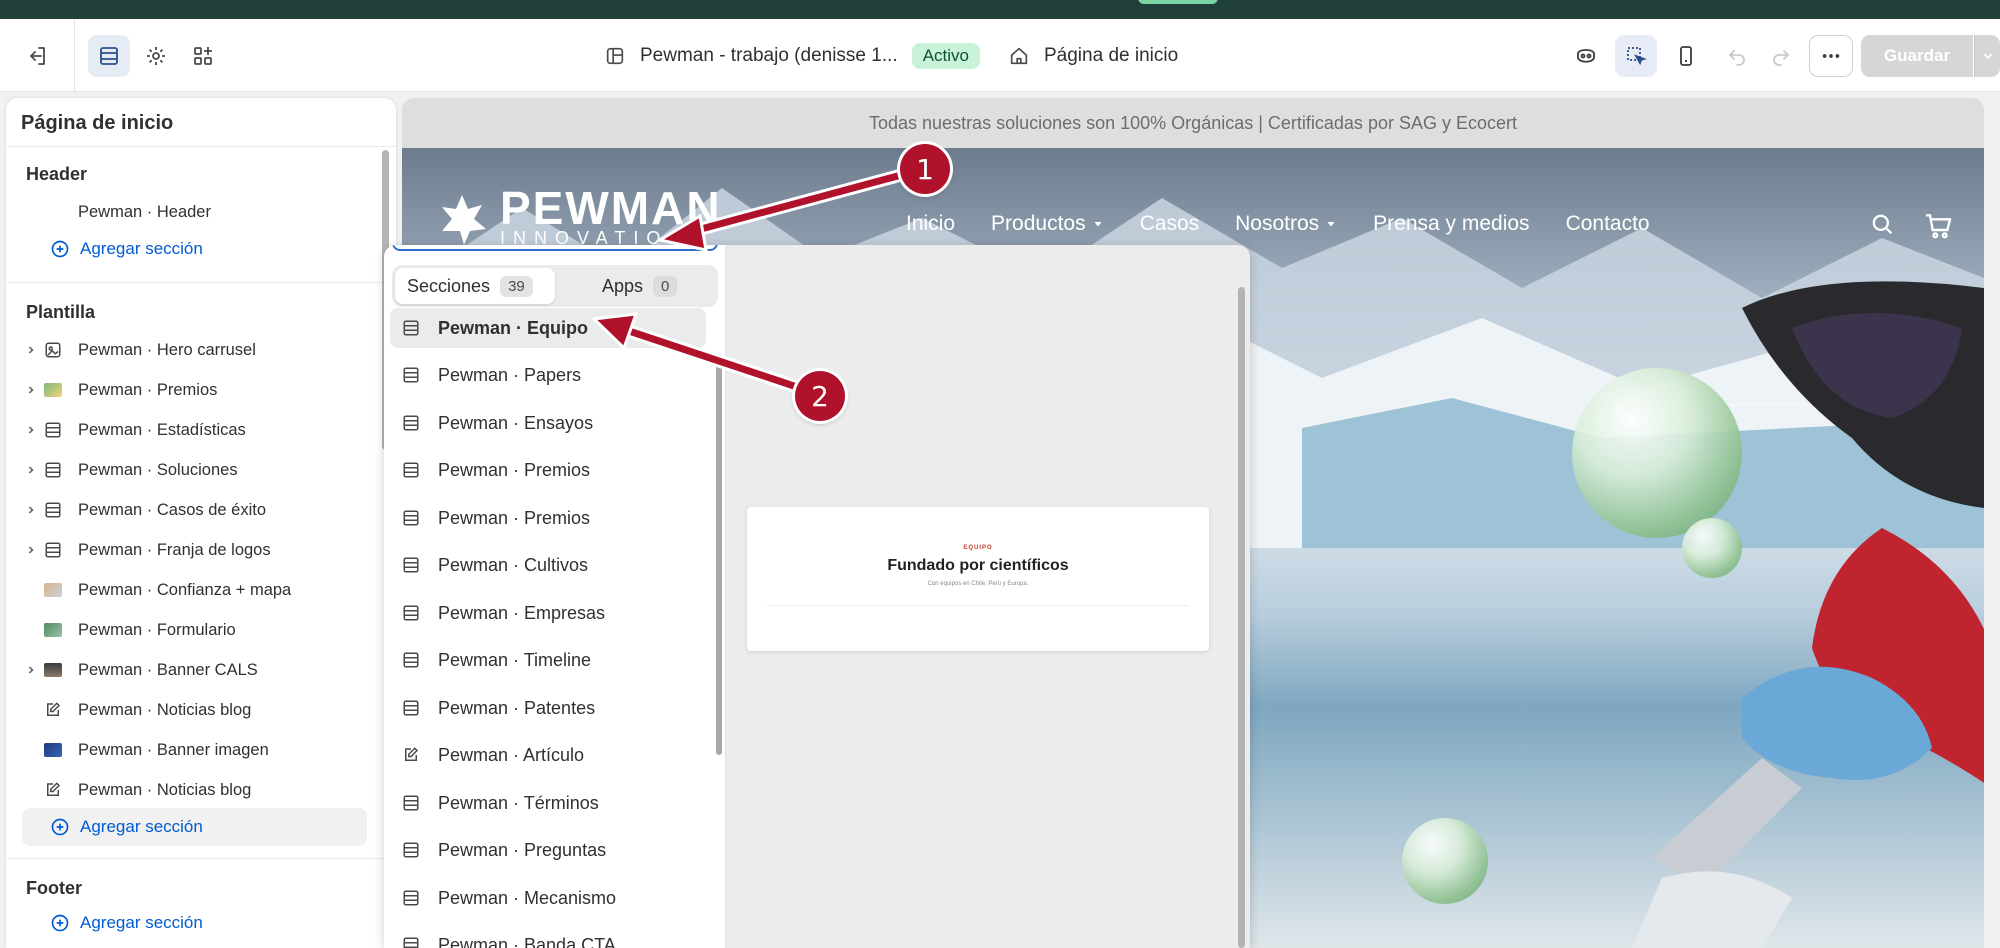  What do you see at coordinates (548, 898) in the screenshot?
I see `picker-item-mecanismo: Pewman · Mecanismo` at bounding box center [548, 898].